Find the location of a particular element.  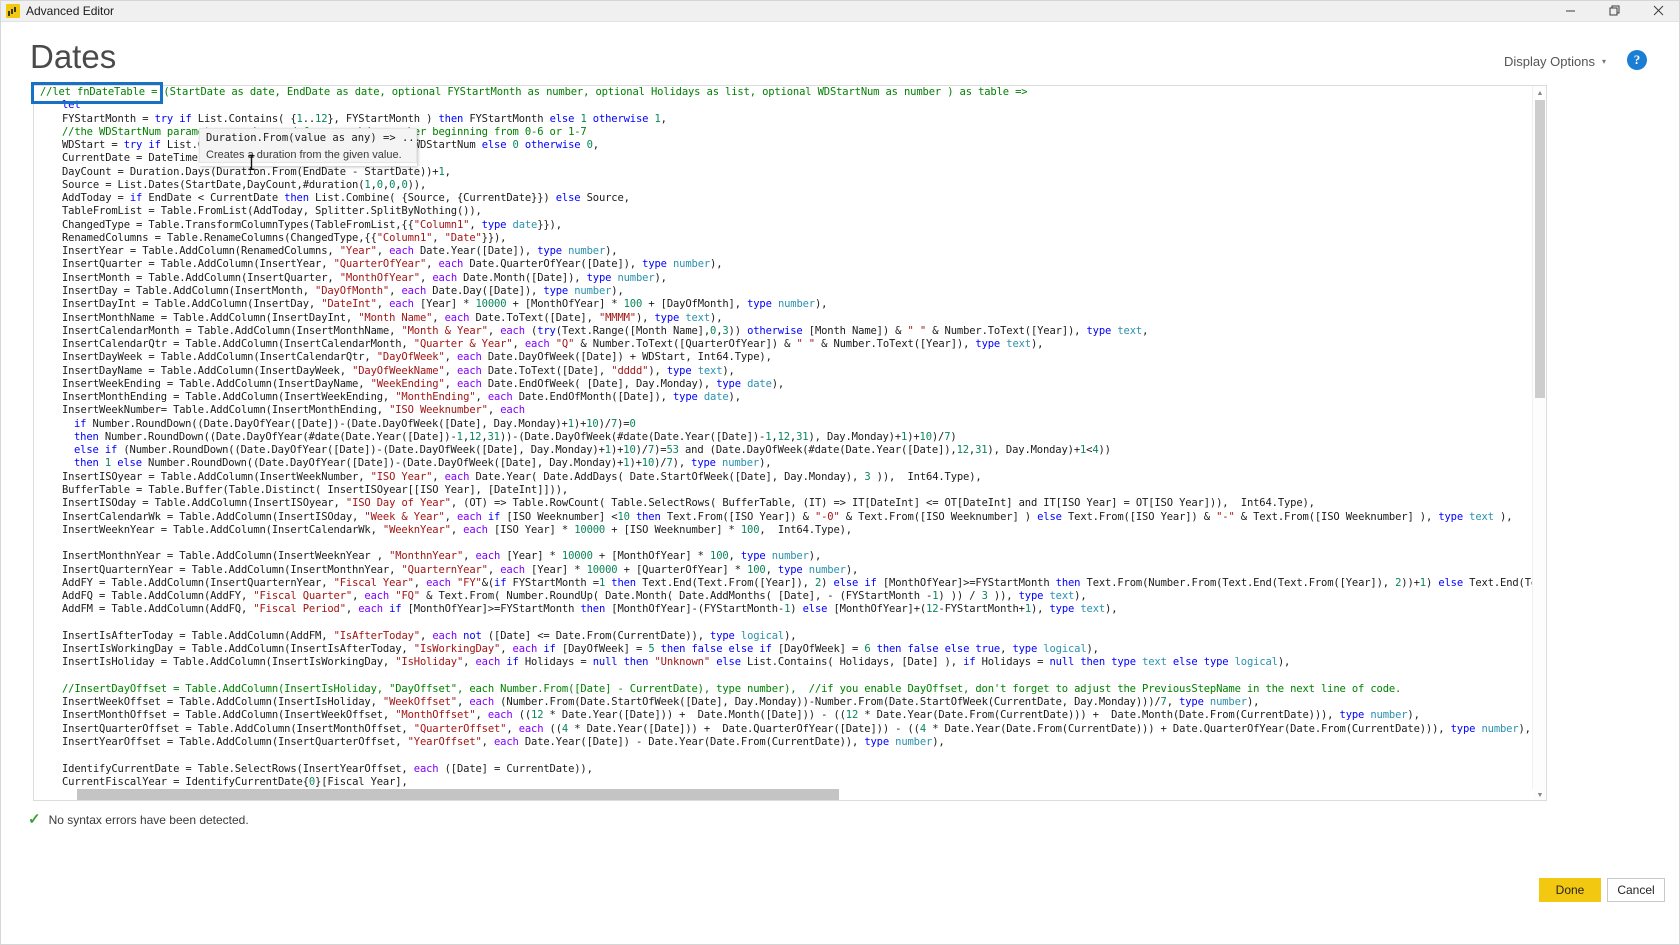

close-icon is located at coordinates (1658, 11).